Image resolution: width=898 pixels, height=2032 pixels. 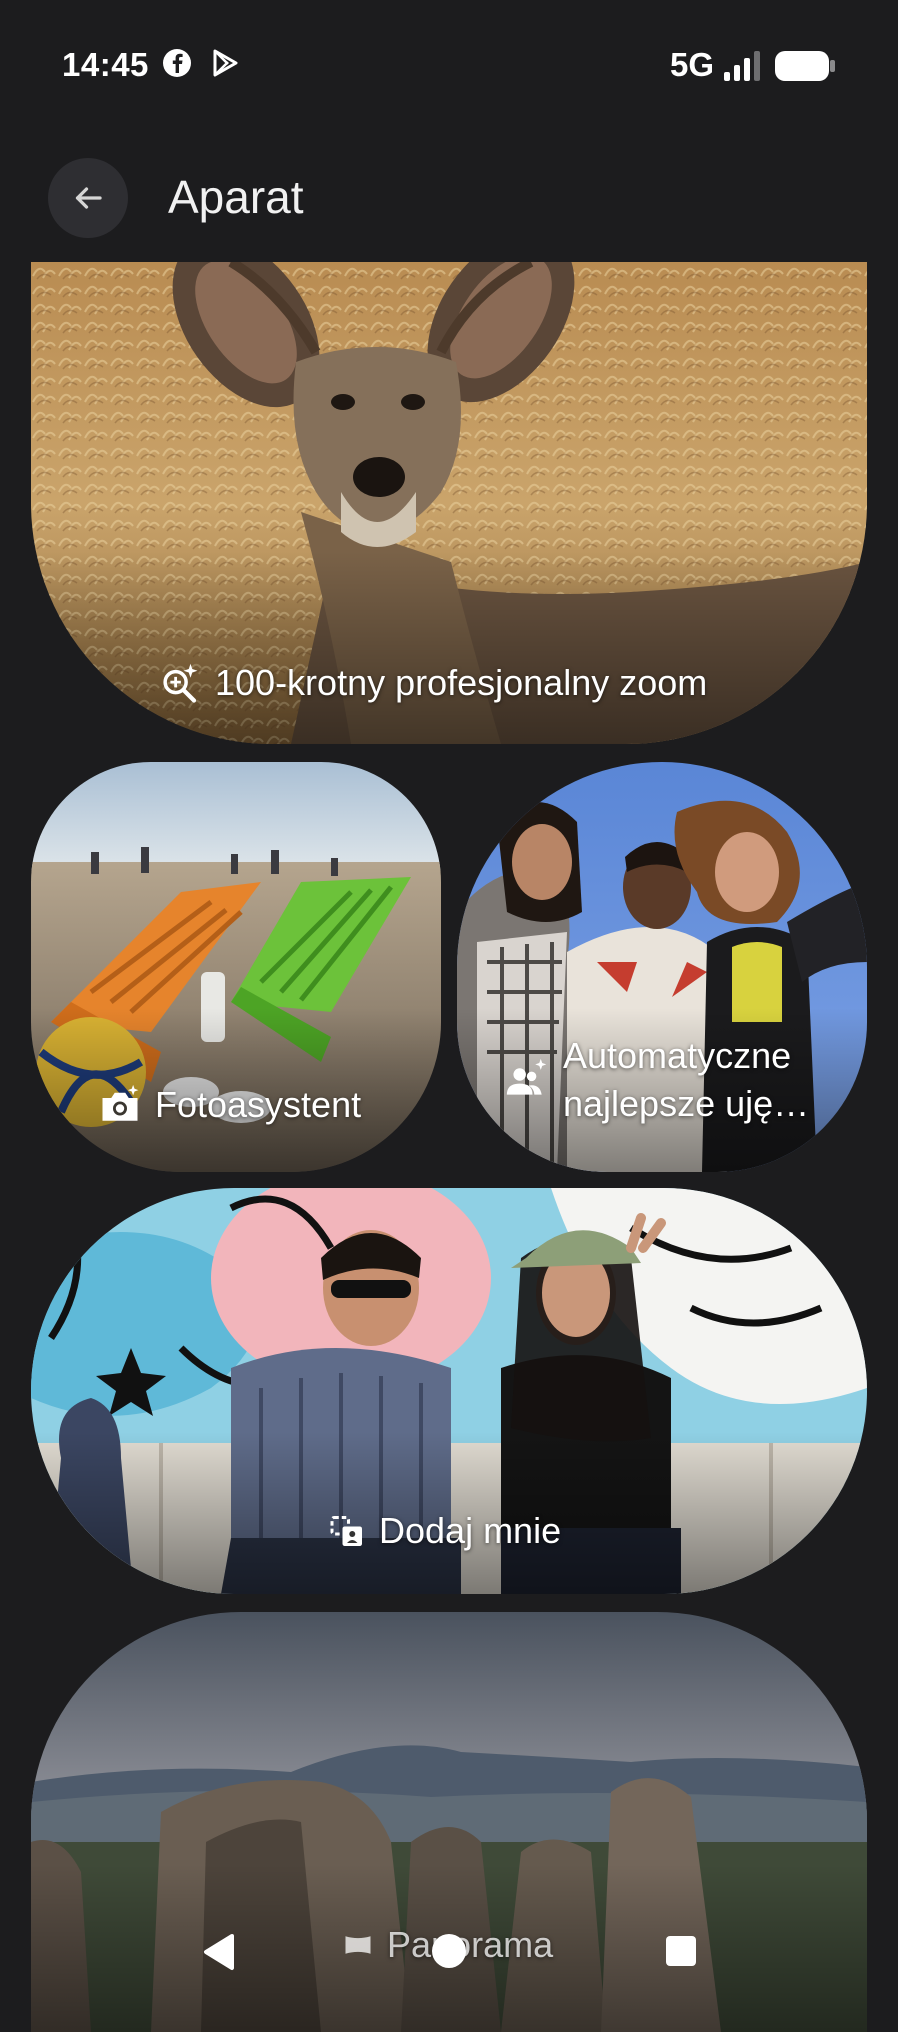 I want to click on page-title: Aparat, so click(x=236, y=197).